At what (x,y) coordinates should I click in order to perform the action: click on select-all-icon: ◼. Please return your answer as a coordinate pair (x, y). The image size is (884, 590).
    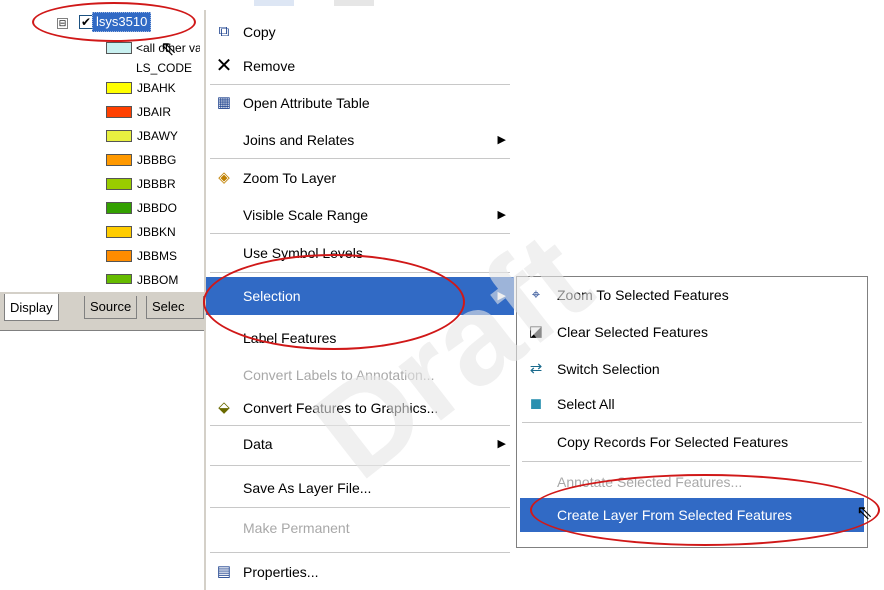
    Looking at the image, I should click on (536, 403).